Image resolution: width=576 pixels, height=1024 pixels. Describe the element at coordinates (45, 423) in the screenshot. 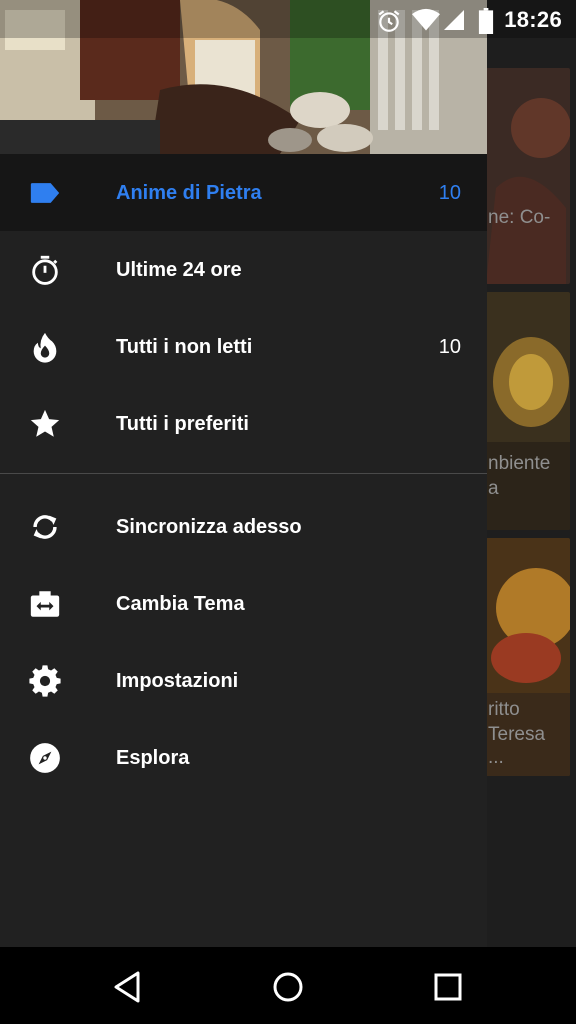

I see `star-icon` at that location.